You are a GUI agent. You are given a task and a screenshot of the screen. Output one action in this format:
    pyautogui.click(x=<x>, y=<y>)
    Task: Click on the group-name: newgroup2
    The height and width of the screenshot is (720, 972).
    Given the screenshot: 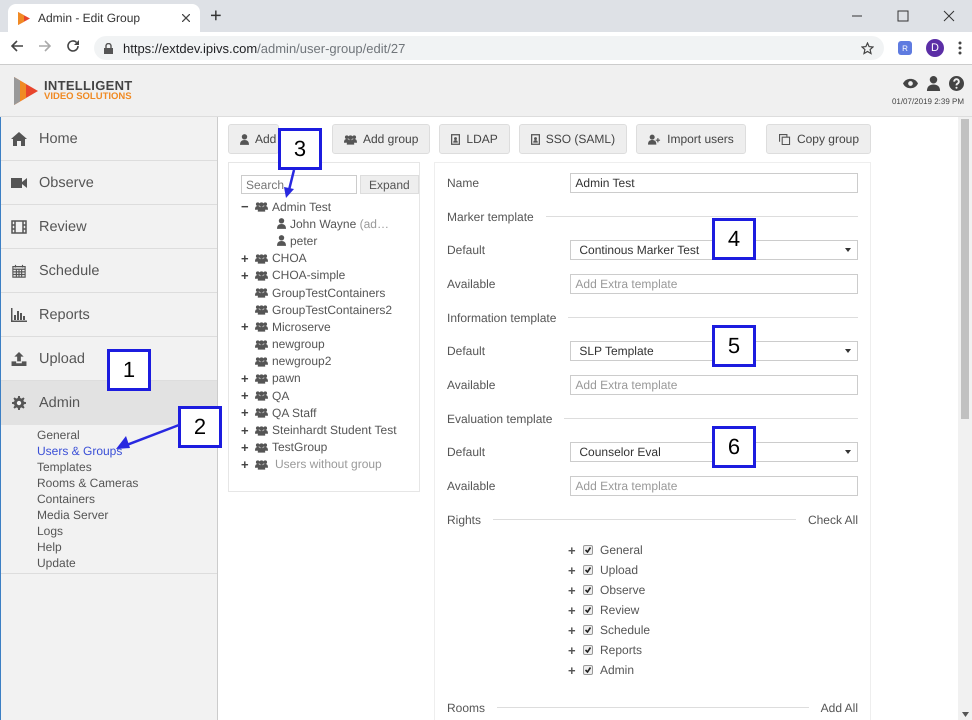 What is the action you would take?
    pyautogui.click(x=302, y=361)
    